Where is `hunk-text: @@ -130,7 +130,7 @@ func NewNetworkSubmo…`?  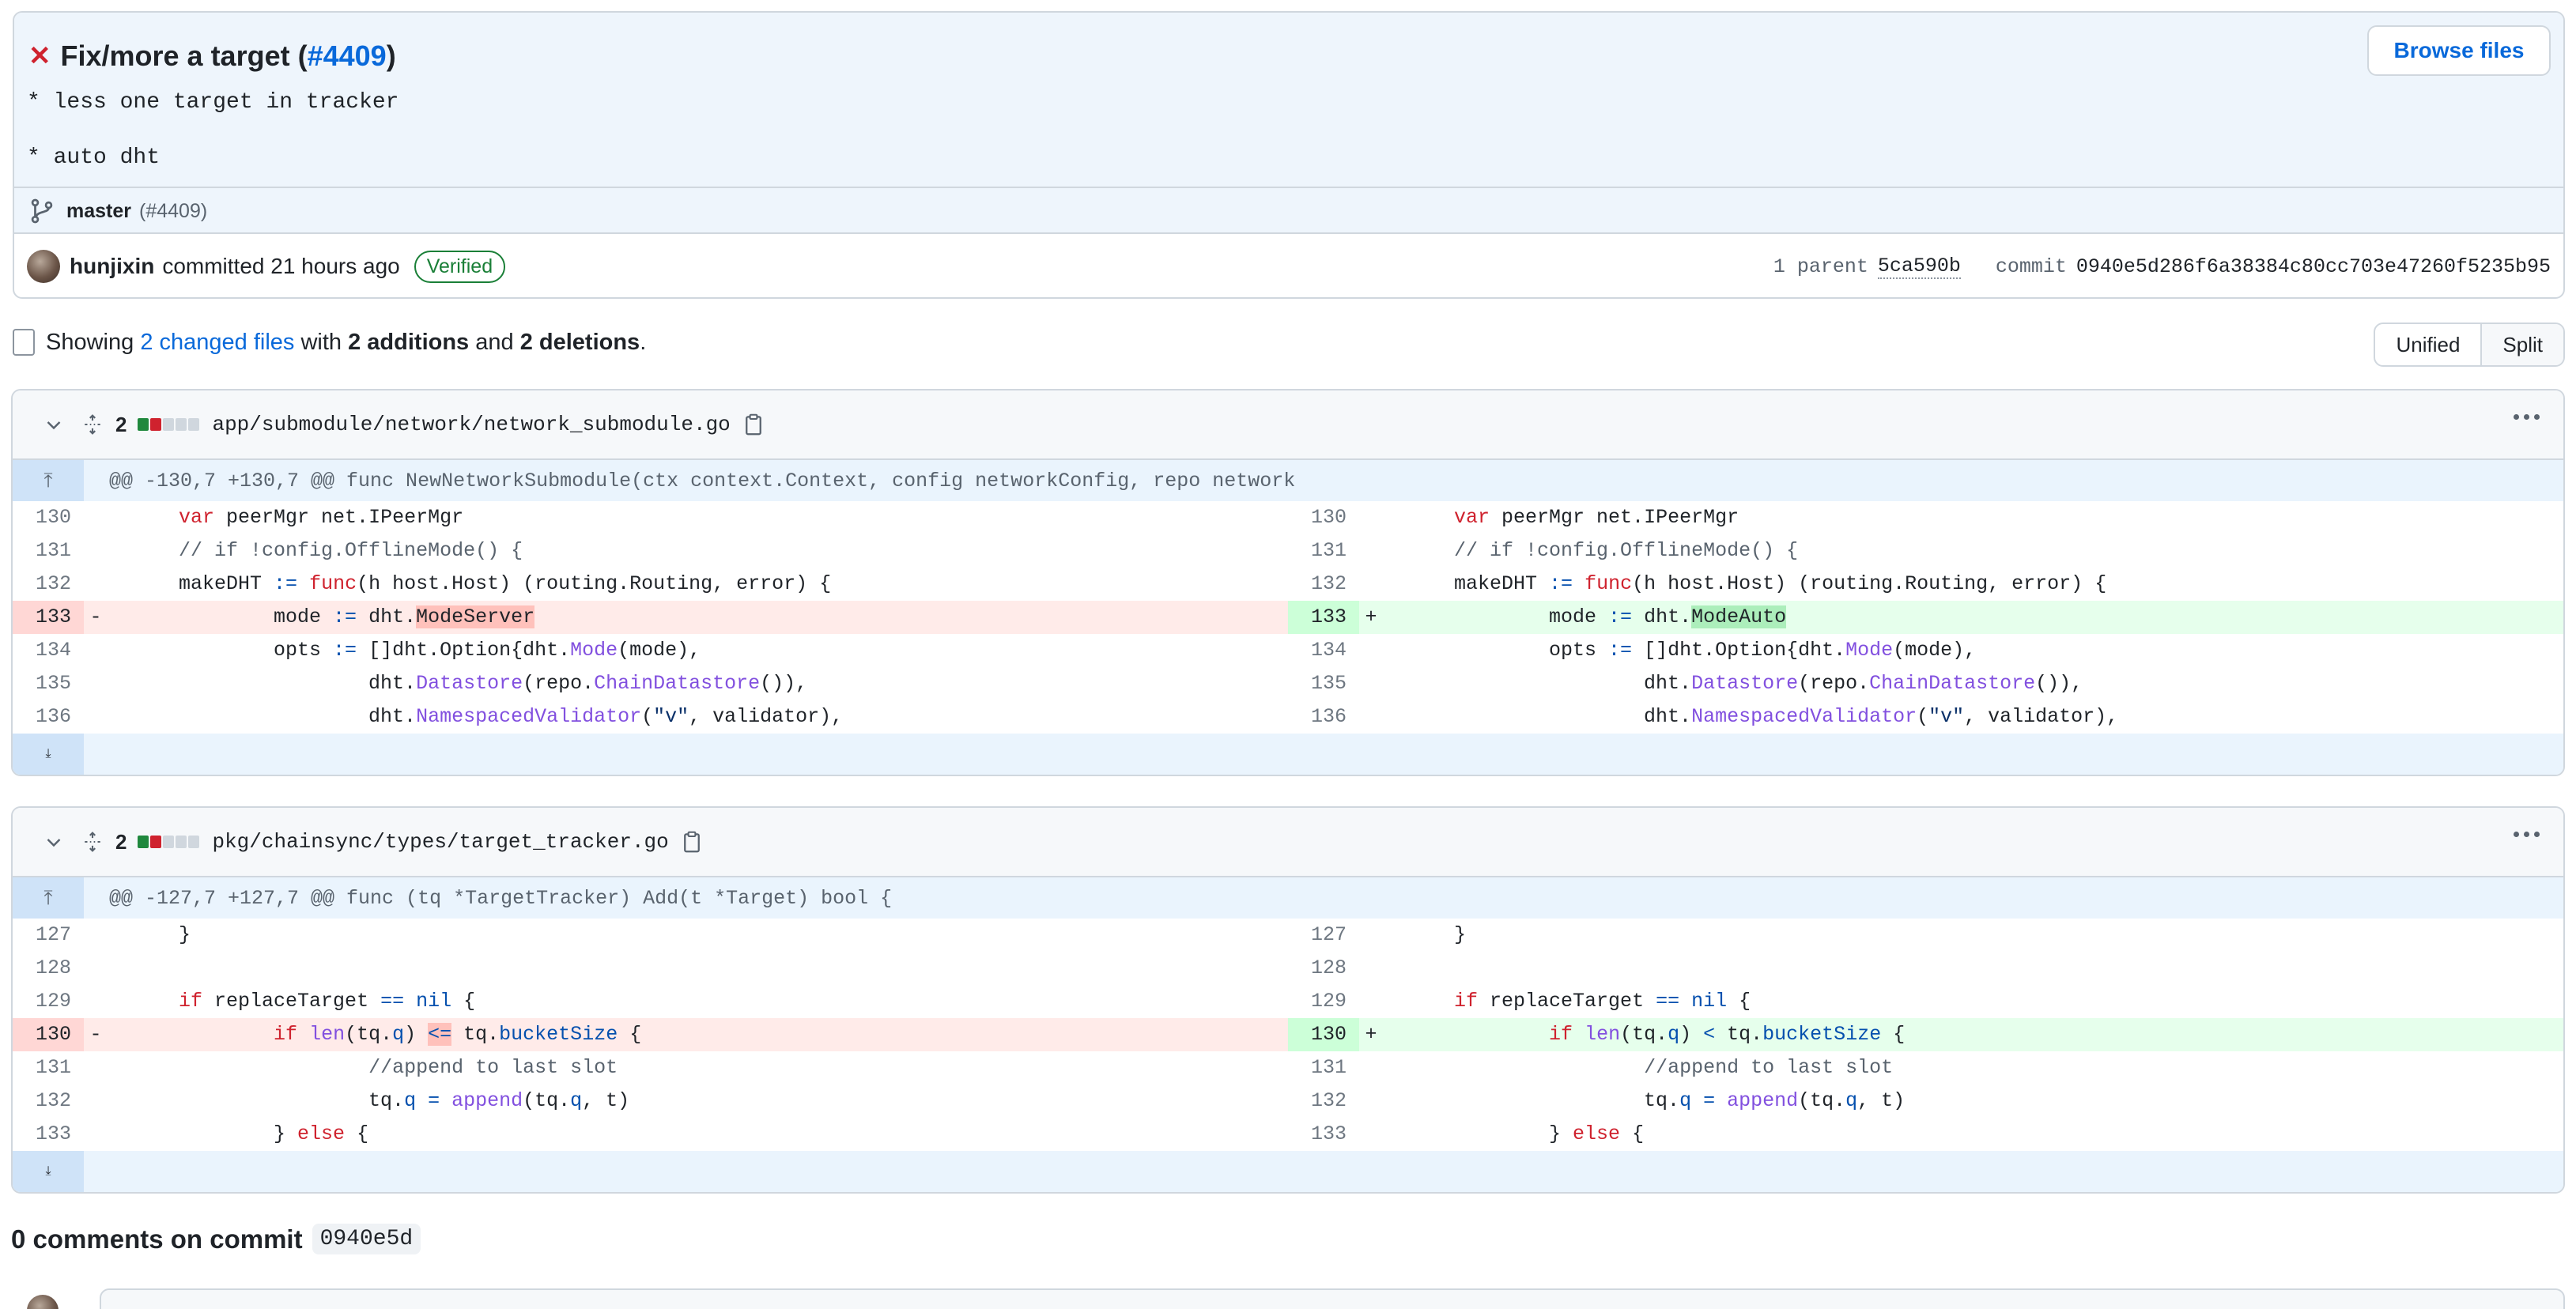
hunk-text: @@ -130,7 +130,7 @@ func NewNetworkSubmo… is located at coordinates (702, 480).